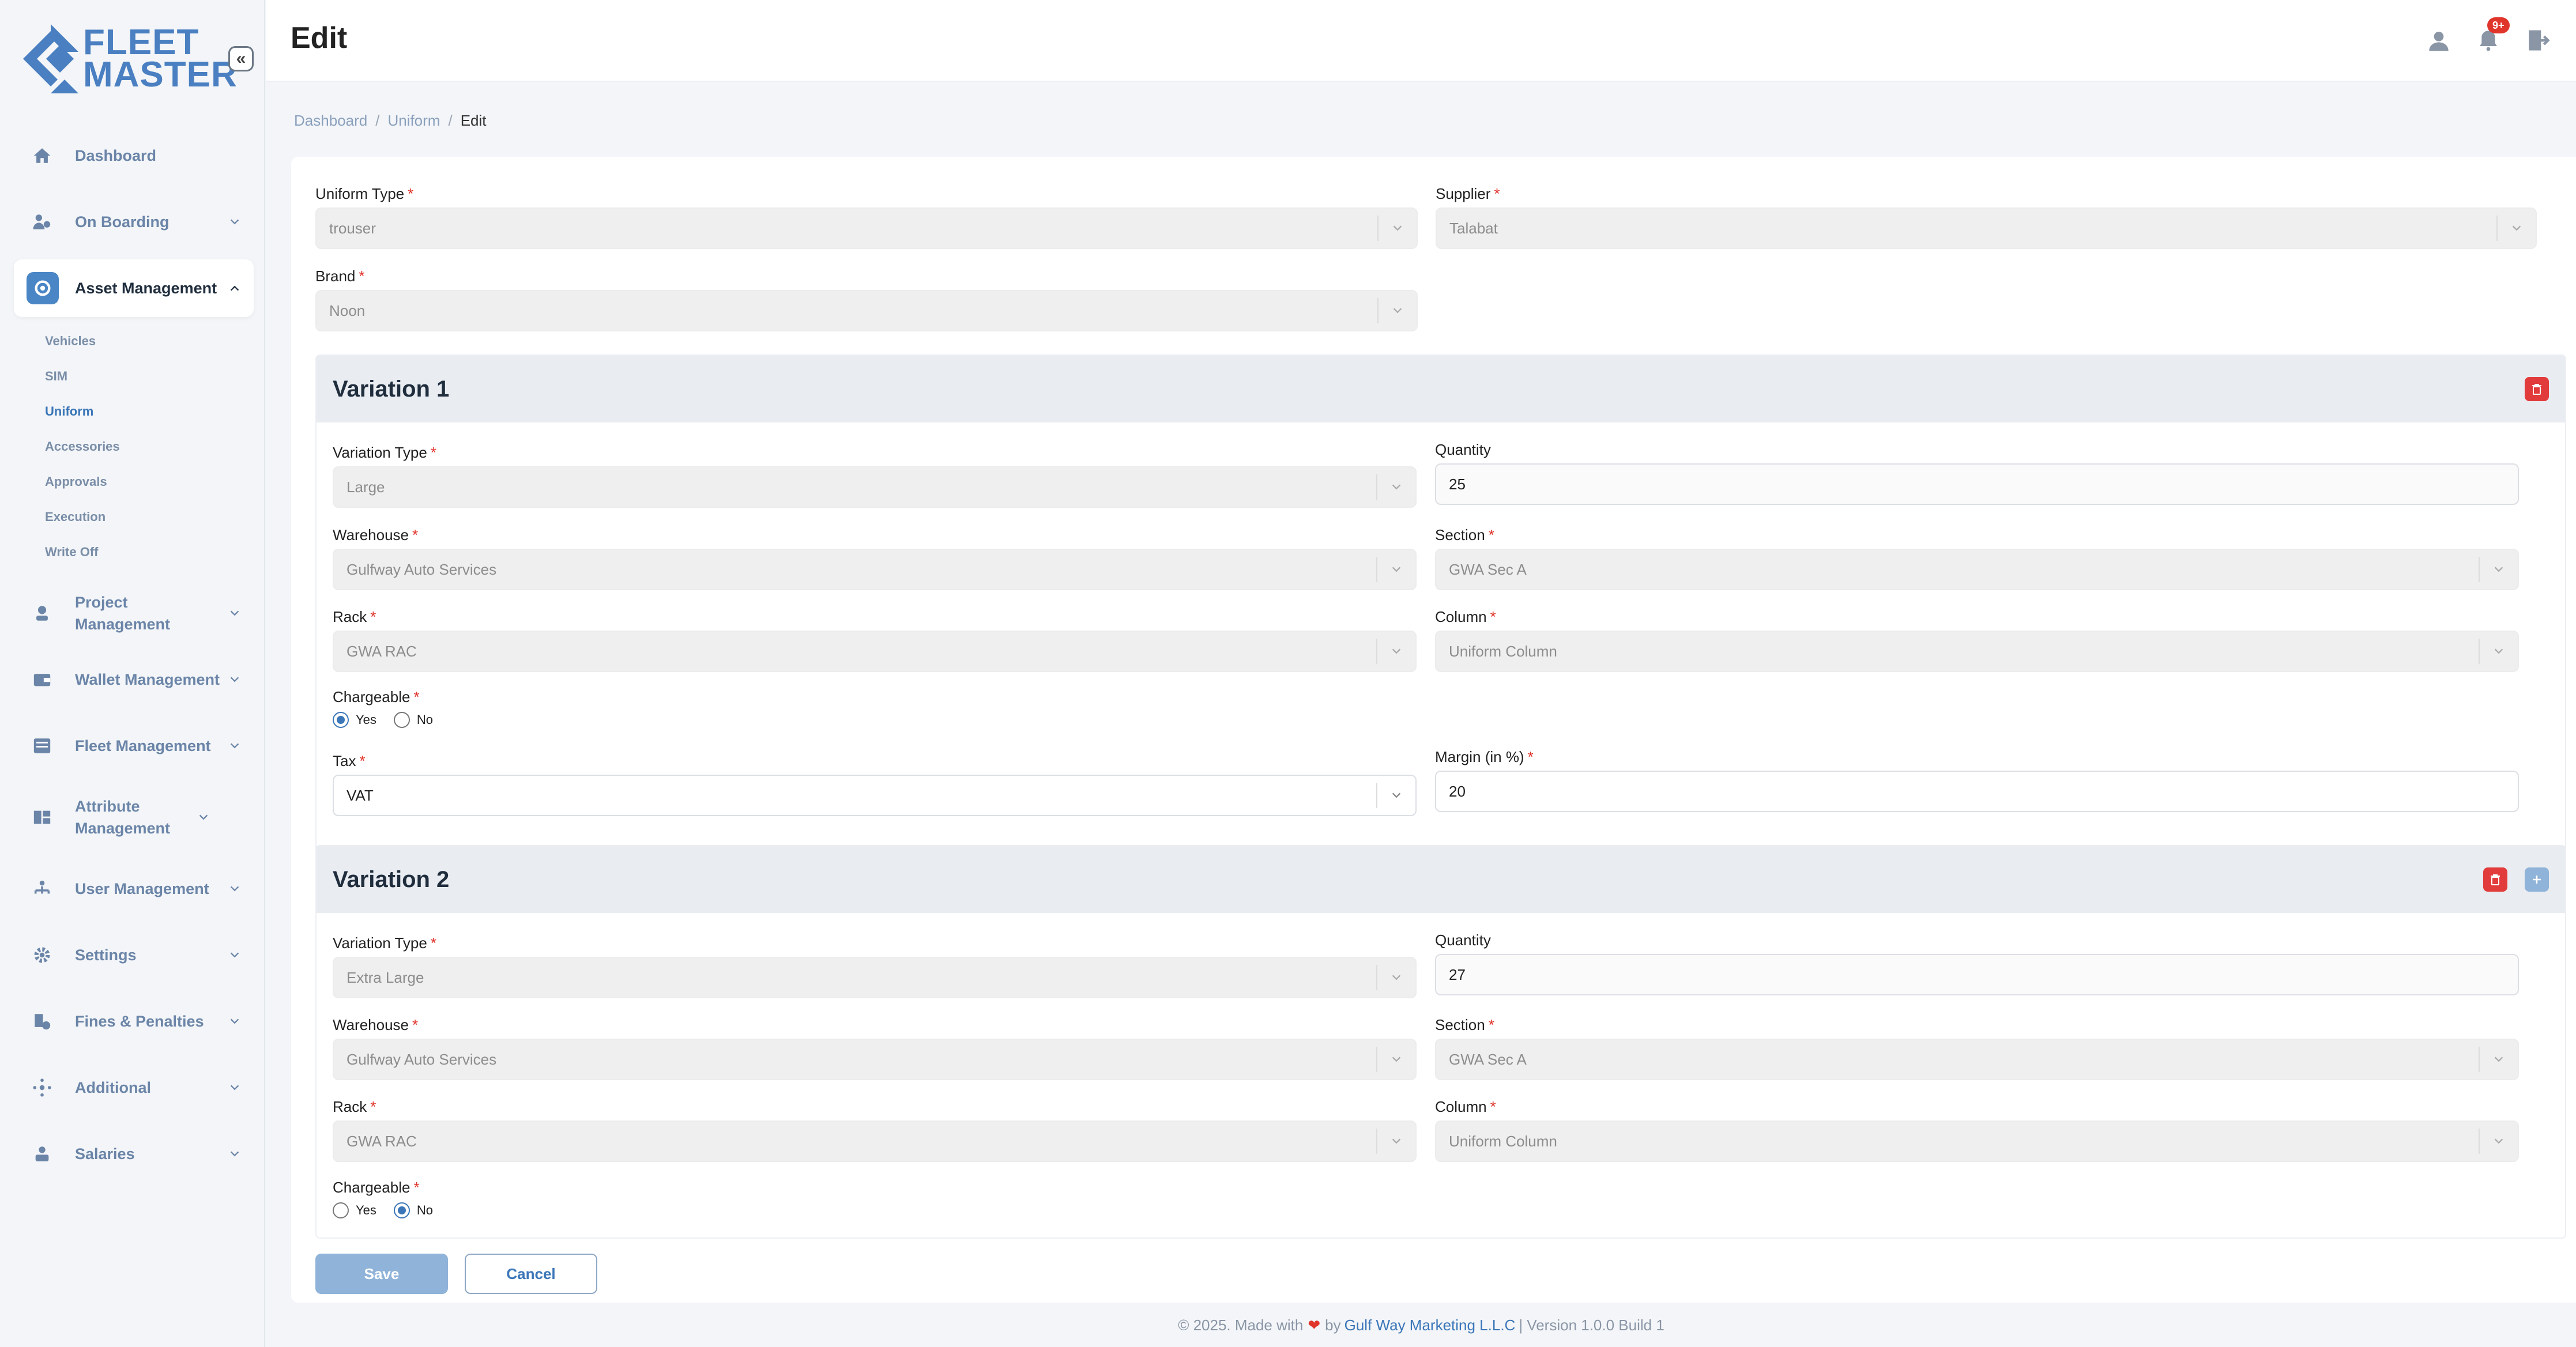  Describe the element at coordinates (1430, 1325) in the screenshot. I see `footer-company-link: Gulf Way Marketing L.L.C` at that location.